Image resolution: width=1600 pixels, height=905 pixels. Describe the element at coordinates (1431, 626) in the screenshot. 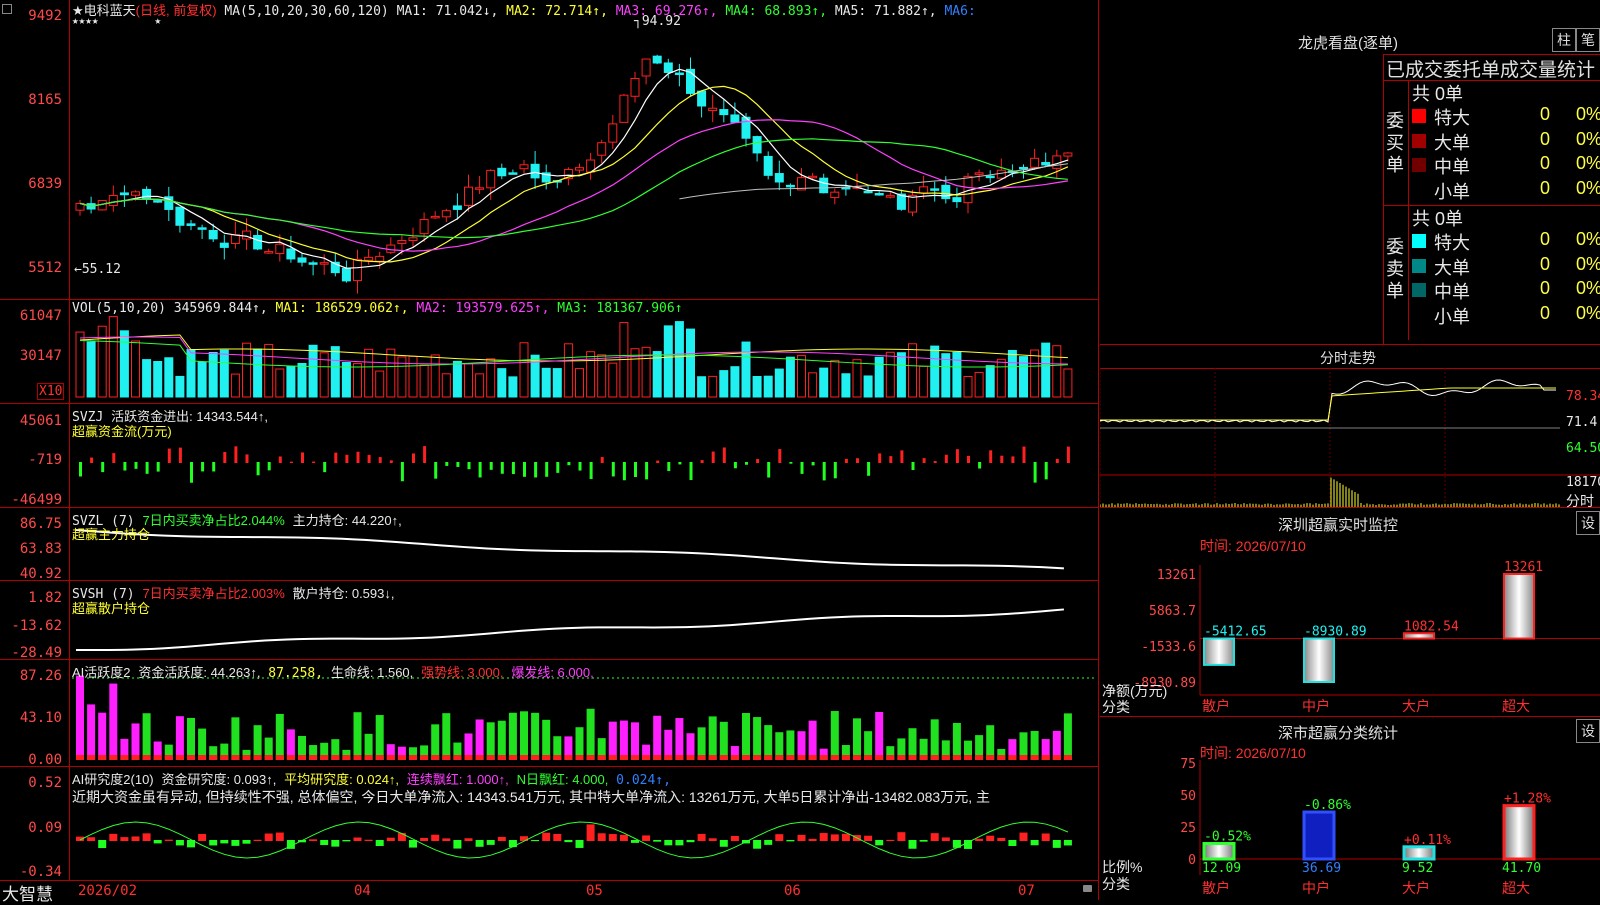

I see `net-bar-label: 1082.54` at that location.